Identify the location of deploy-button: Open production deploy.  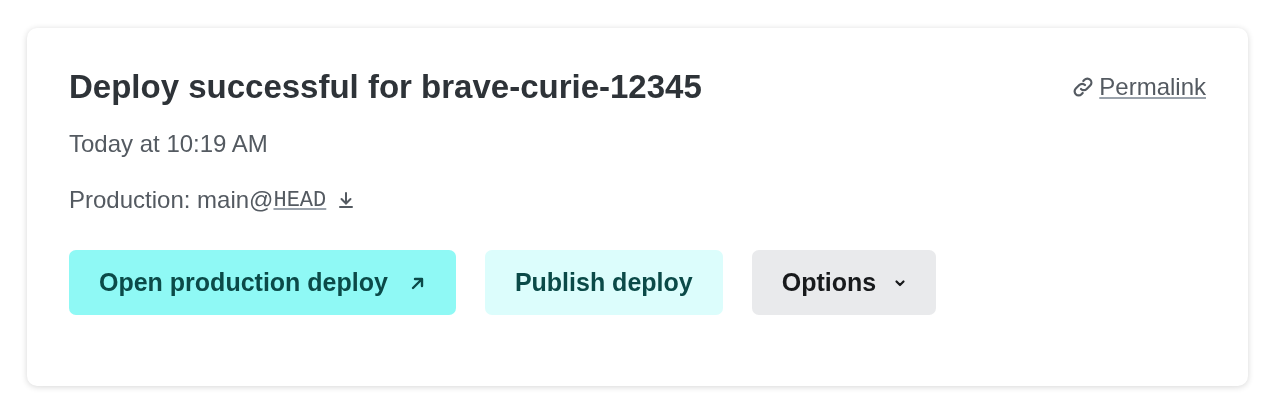
(262, 282).